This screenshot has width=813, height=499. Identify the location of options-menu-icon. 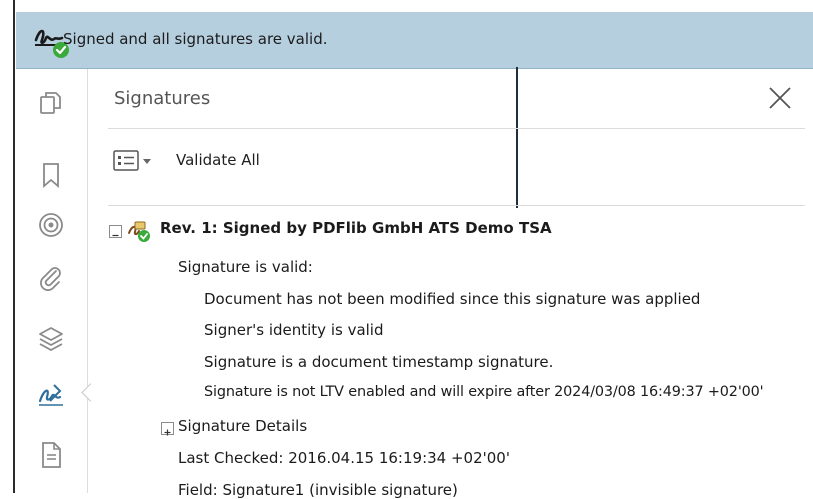
(132, 160).